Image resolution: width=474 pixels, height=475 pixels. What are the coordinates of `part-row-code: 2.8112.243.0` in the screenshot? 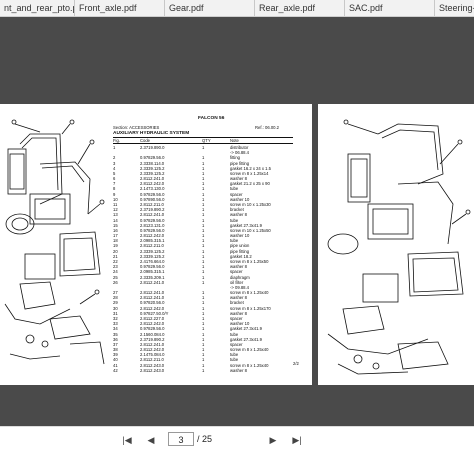 It's located at (152, 370).